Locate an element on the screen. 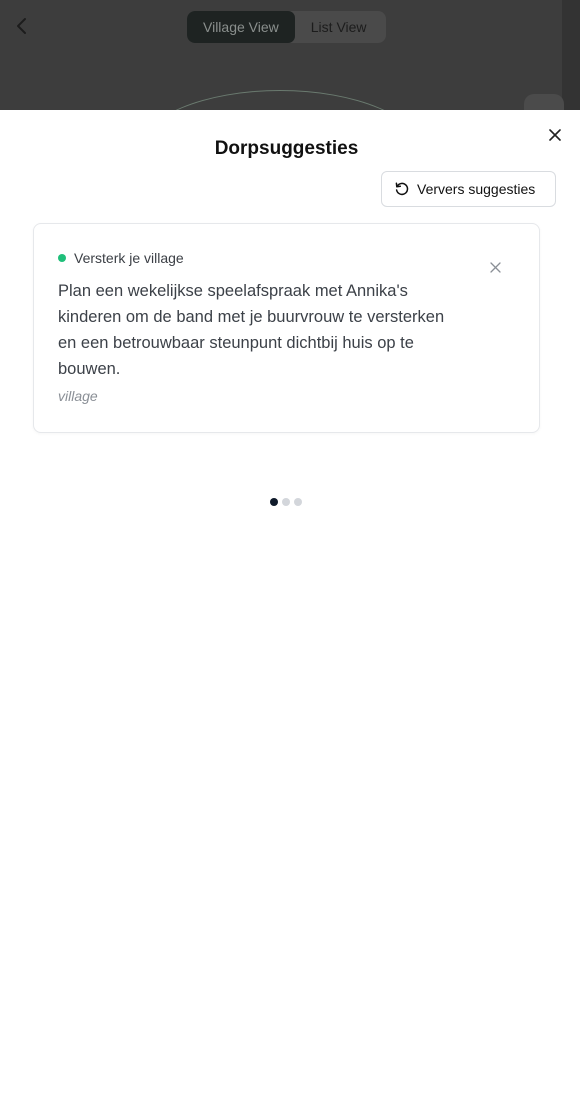 The image size is (580, 1109). refresh-suggestions-button: Ververs suggesties is located at coordinates (468, 189).